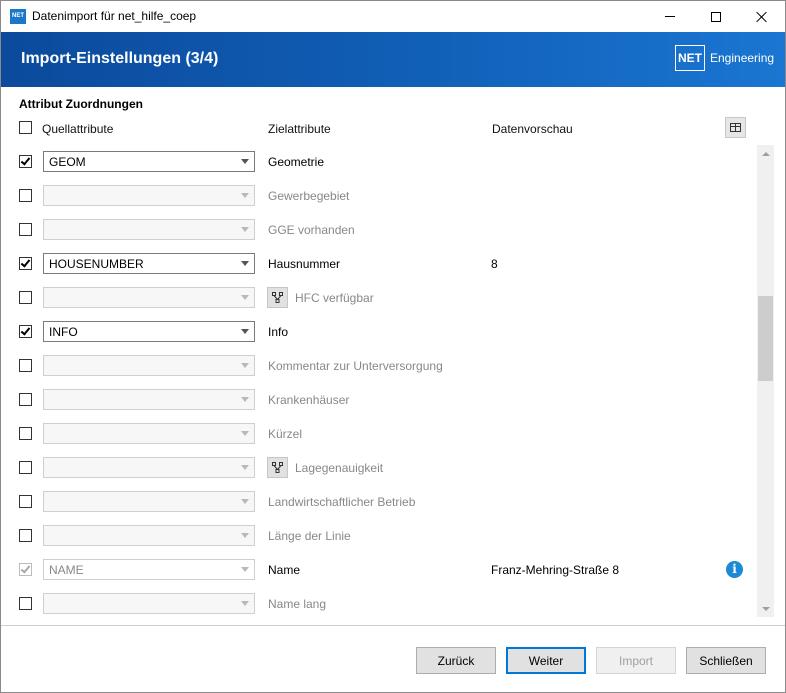 The image size is (786, 693). Describe the element at coordinates (379, 196) in the screenshot. I see `mapping-row: Gewerbegebiet` at that location.